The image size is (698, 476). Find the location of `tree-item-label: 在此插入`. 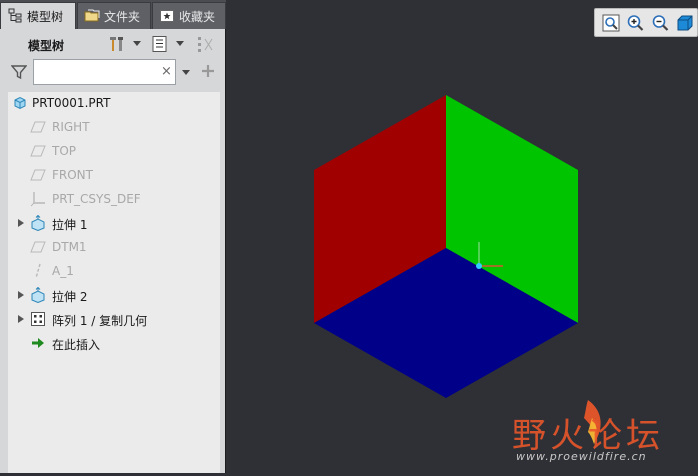

tree-item-label: 在此插入 is located at coordinates (76, 345).